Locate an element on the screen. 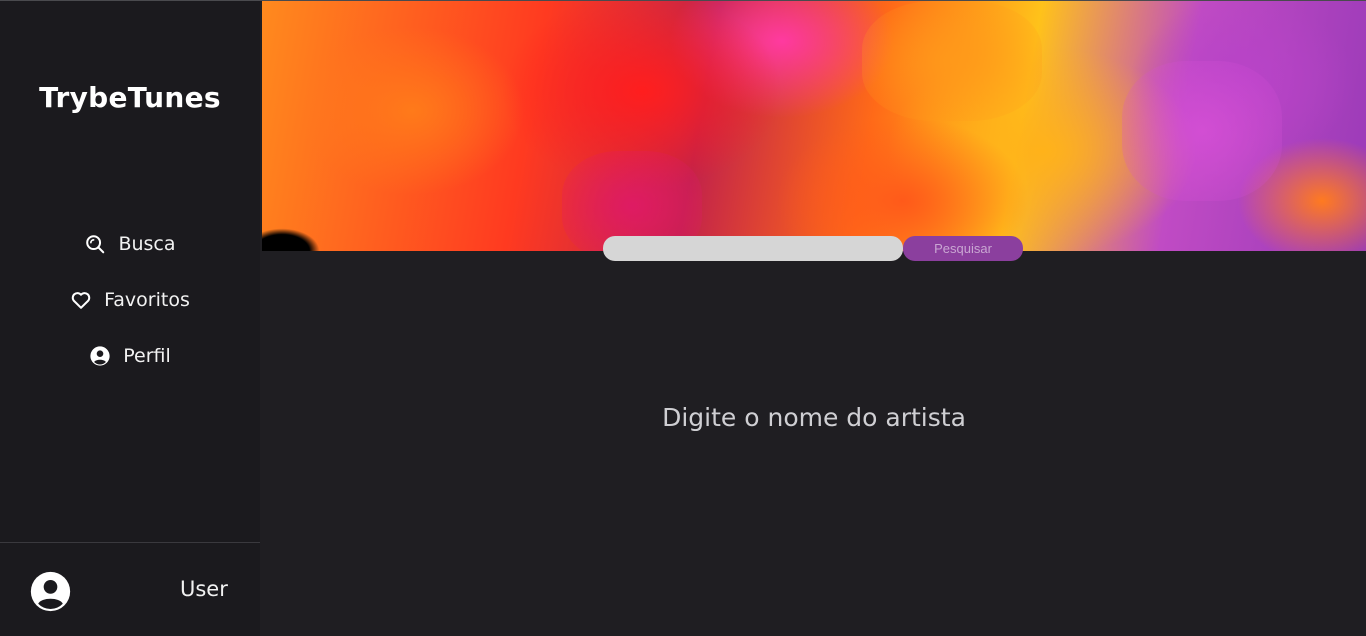 Image resolution: width=1366 pixels, height=636 pixels. search-button: Pesquisar is located at coordinates (963, 248).